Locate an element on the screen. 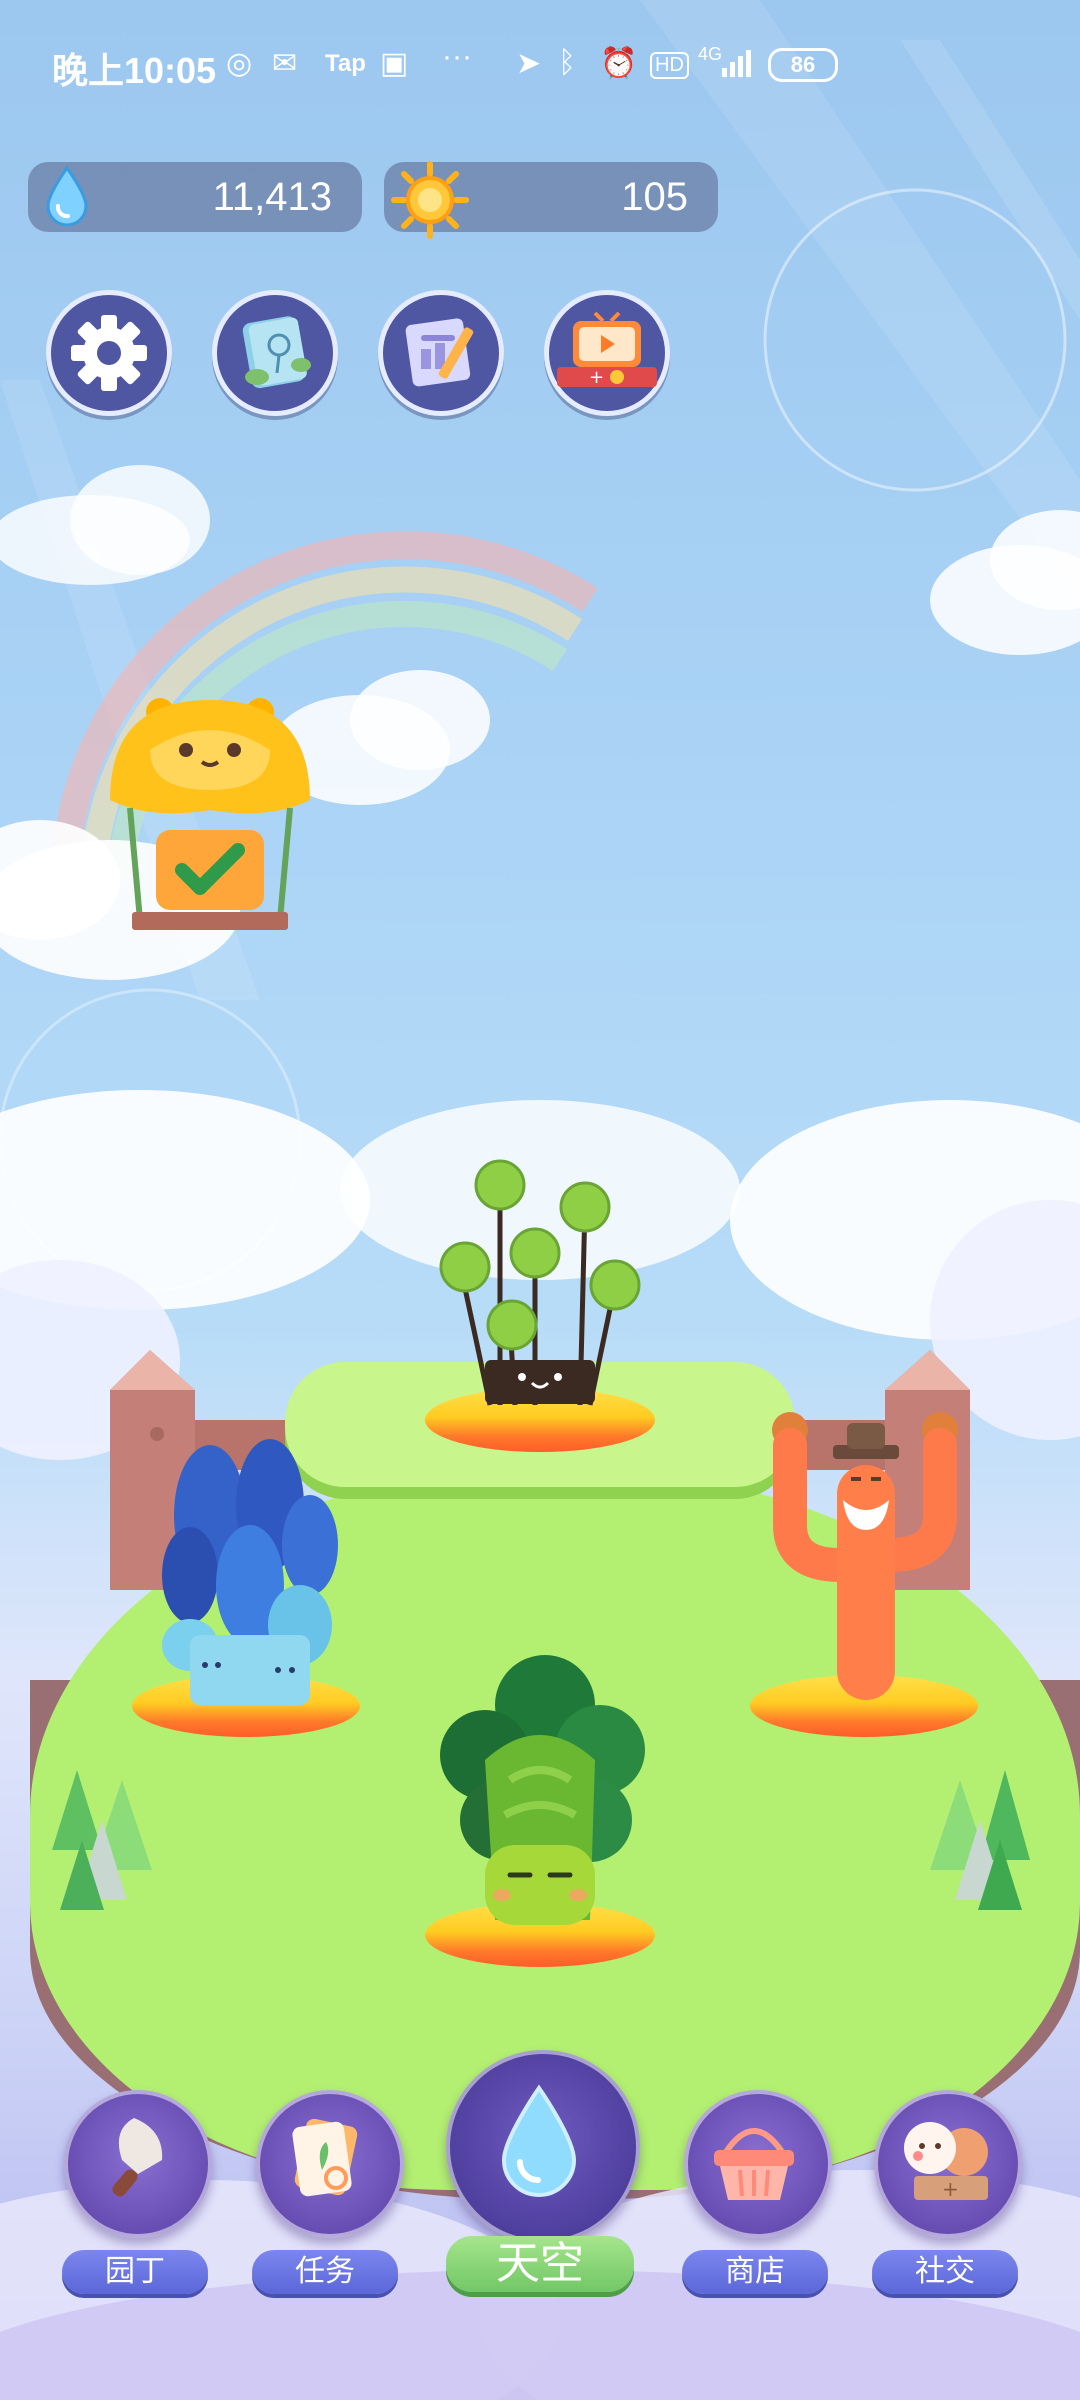 The height and width of the screenshot is (2400, 1080). shop-nav-button is located at coordinates (758, 2164).